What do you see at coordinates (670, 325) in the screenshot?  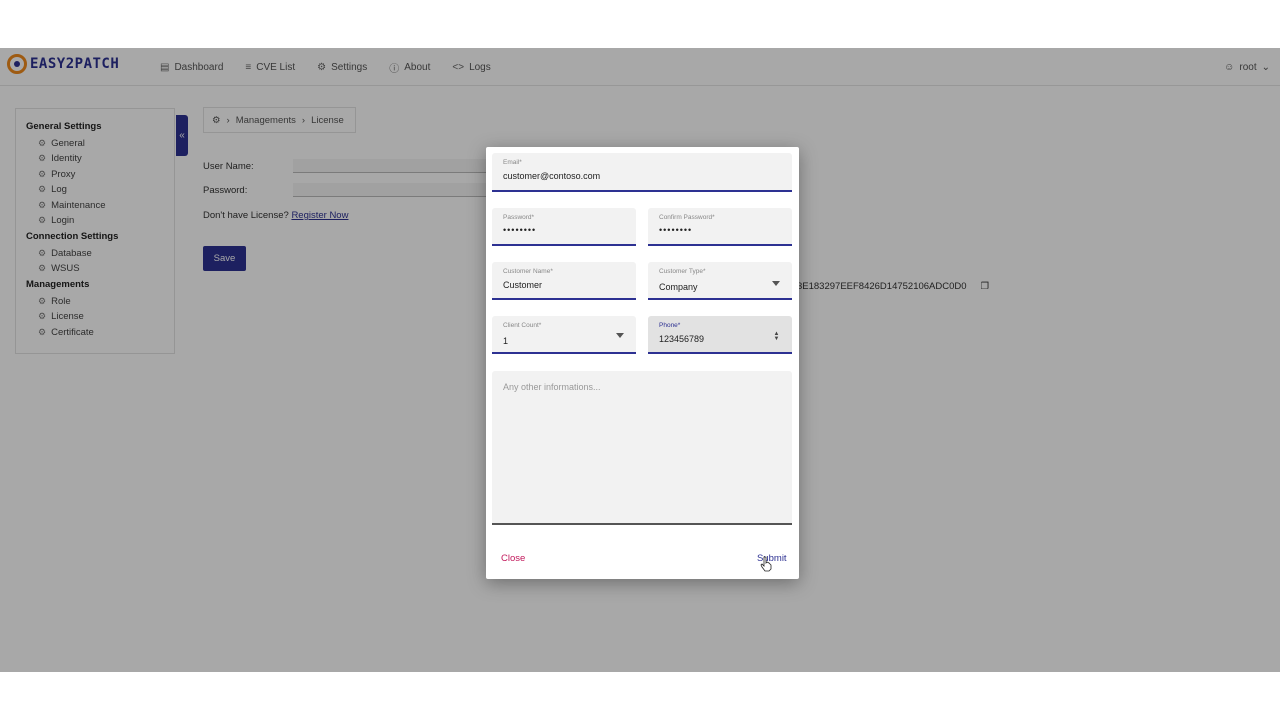 I see `phone-label: Phone*` at bounding box center [670, 325].